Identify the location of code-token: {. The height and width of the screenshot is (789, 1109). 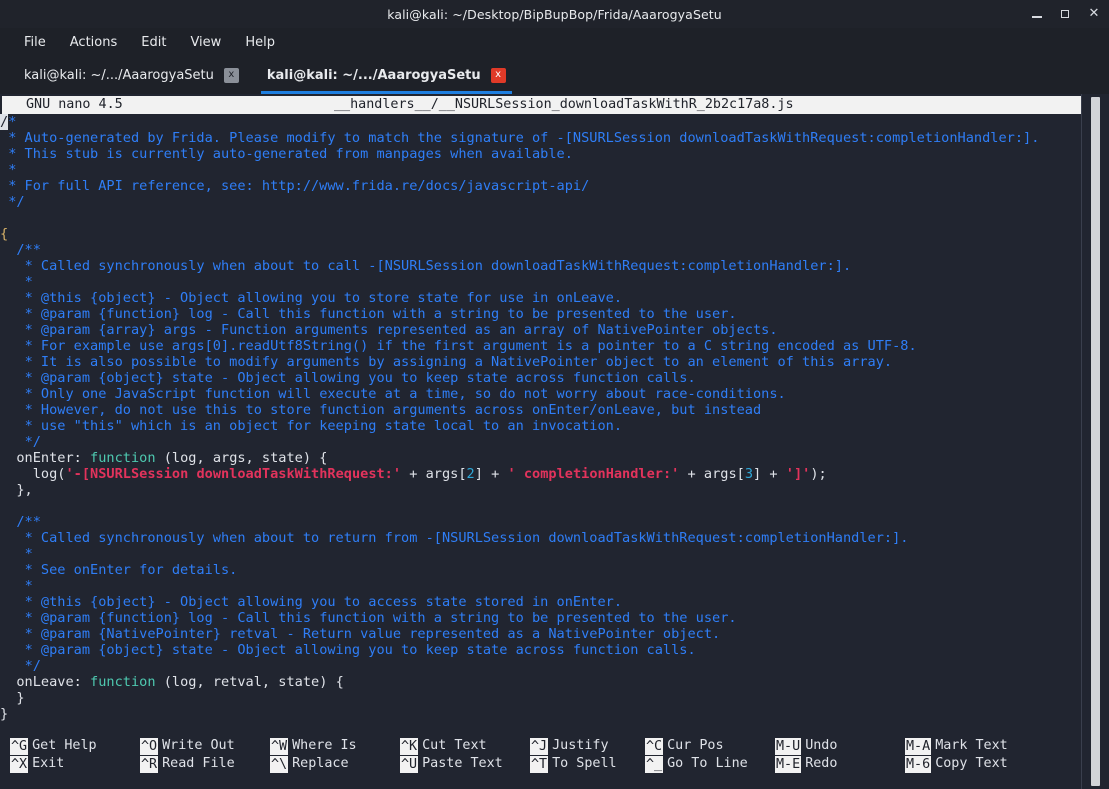
(4, 234).